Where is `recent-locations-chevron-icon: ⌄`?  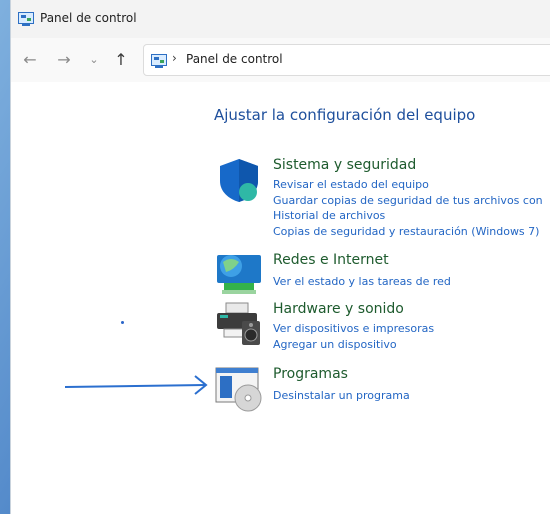 recent-locations-chevron-icon: ⌄ is located at coordinates (94, 60).